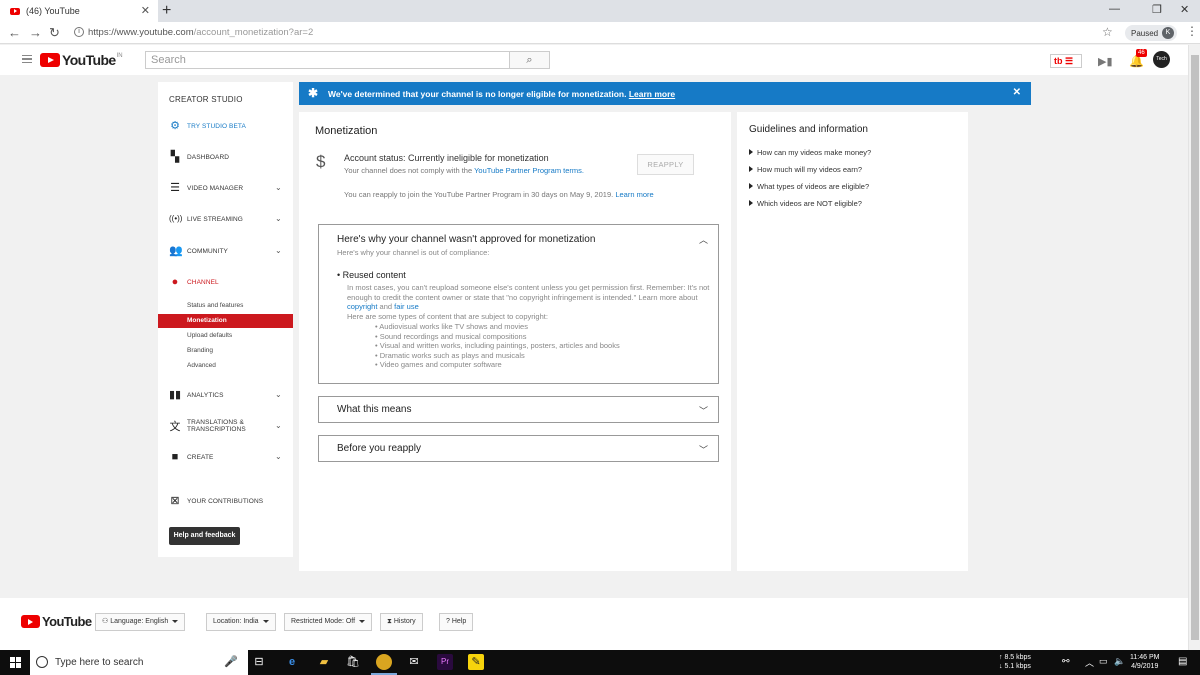 Image resolution: width=1200 pixels, height=675 pixels. What do you see at coordinates (1119, 661) in the screenshot?
I see `volume-icon: 🔈` at bounding box center [1119, 661].